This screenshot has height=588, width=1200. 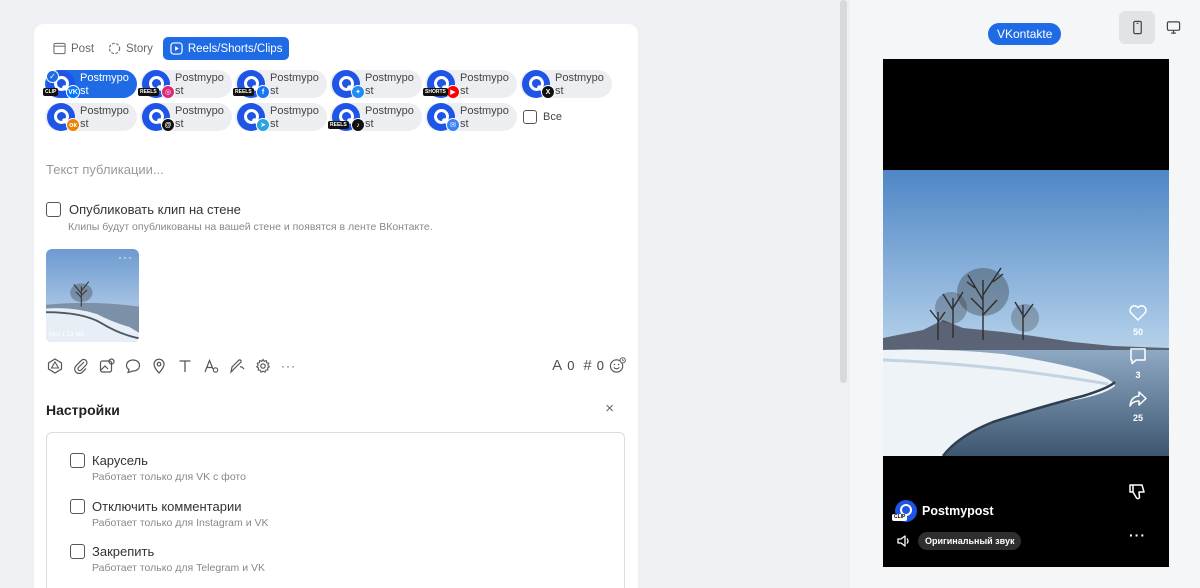 I want to click on account-chip-youtube: Postmypost ▶ SHORTS, so click(x=470, y=84).